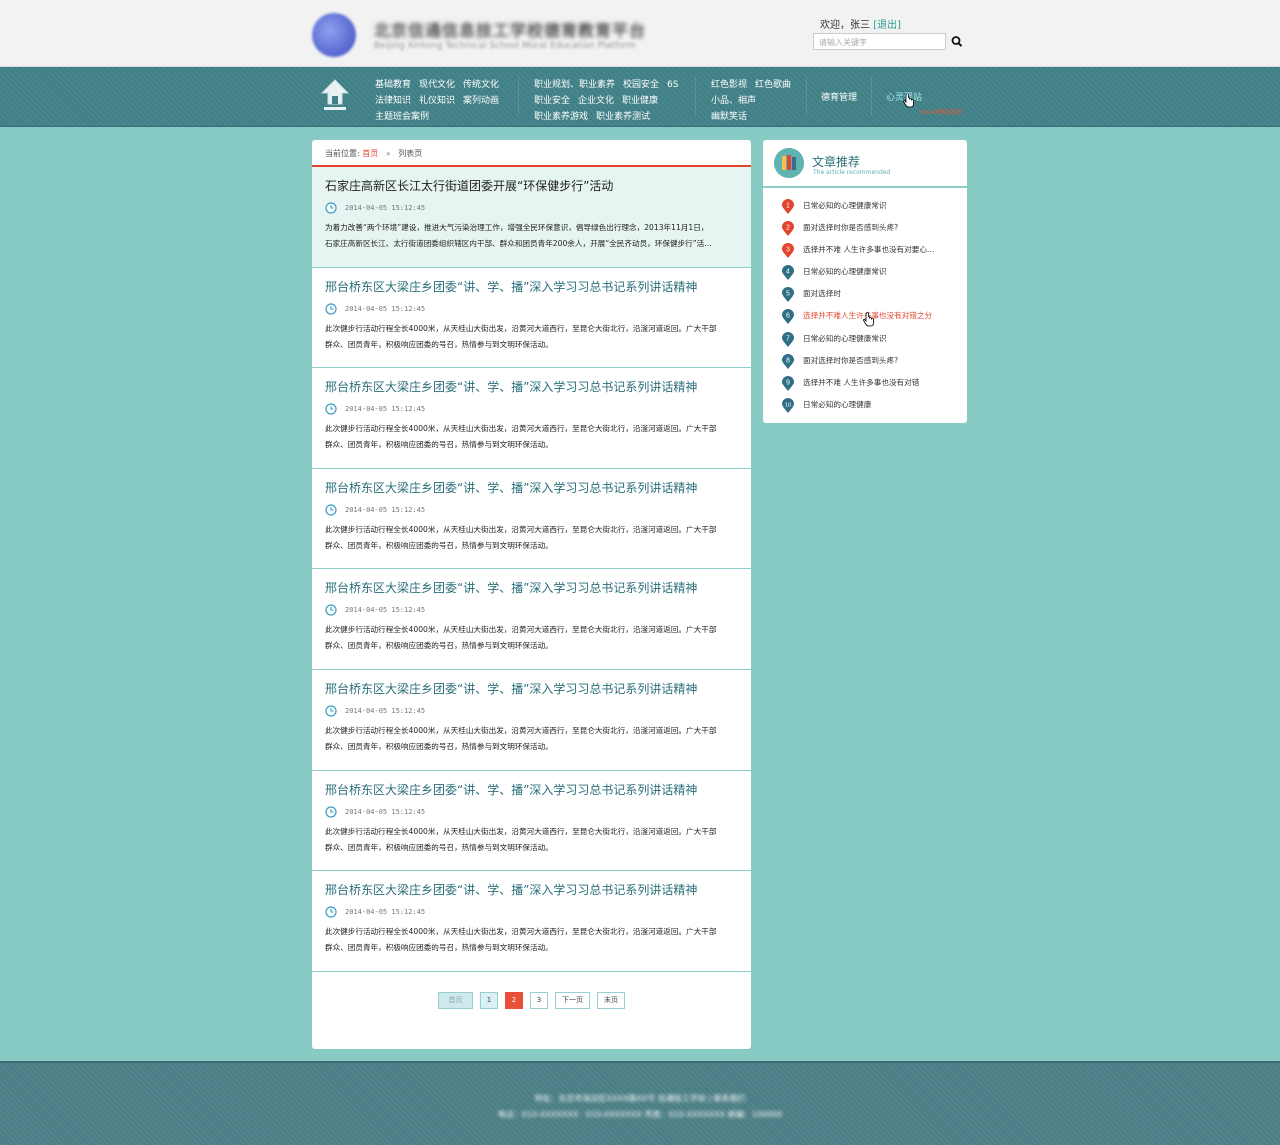  What do you see at coordinates (788, 360) in the screenshot?
I see `pin-number: 8` at bounding box center [788, 360].